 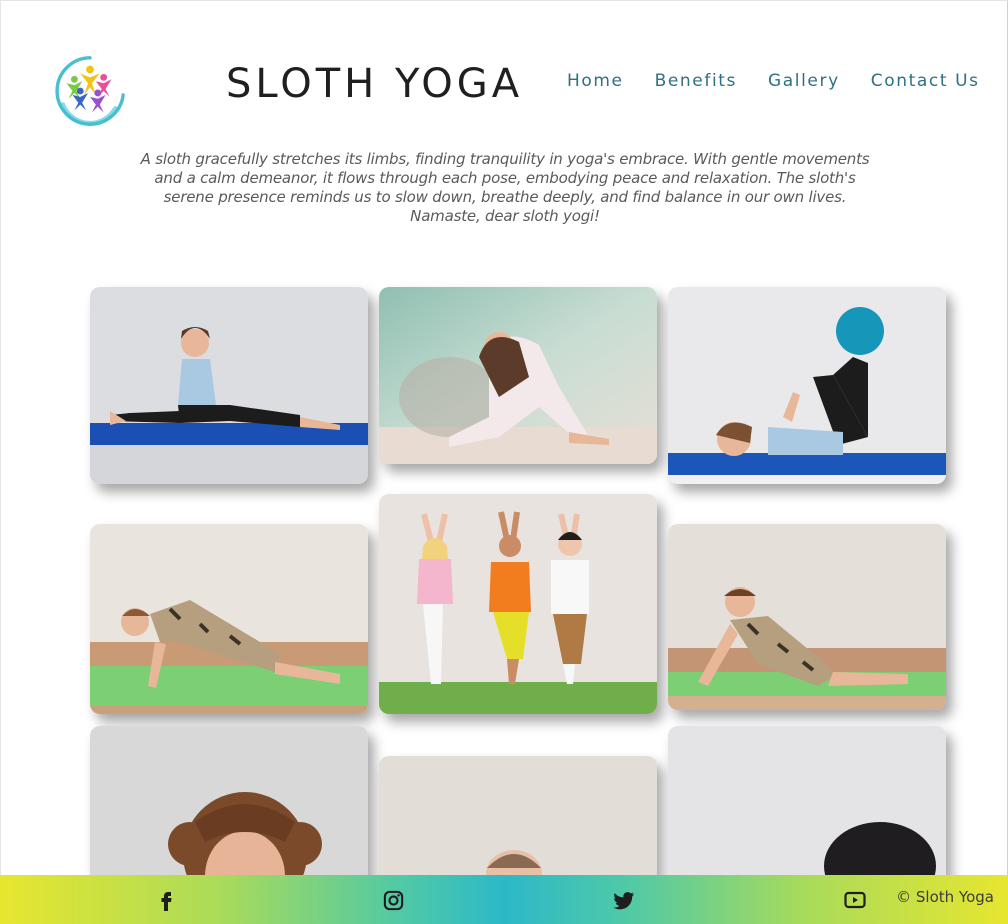 I want to click on facebook-icon, so click(x=166, y=900).